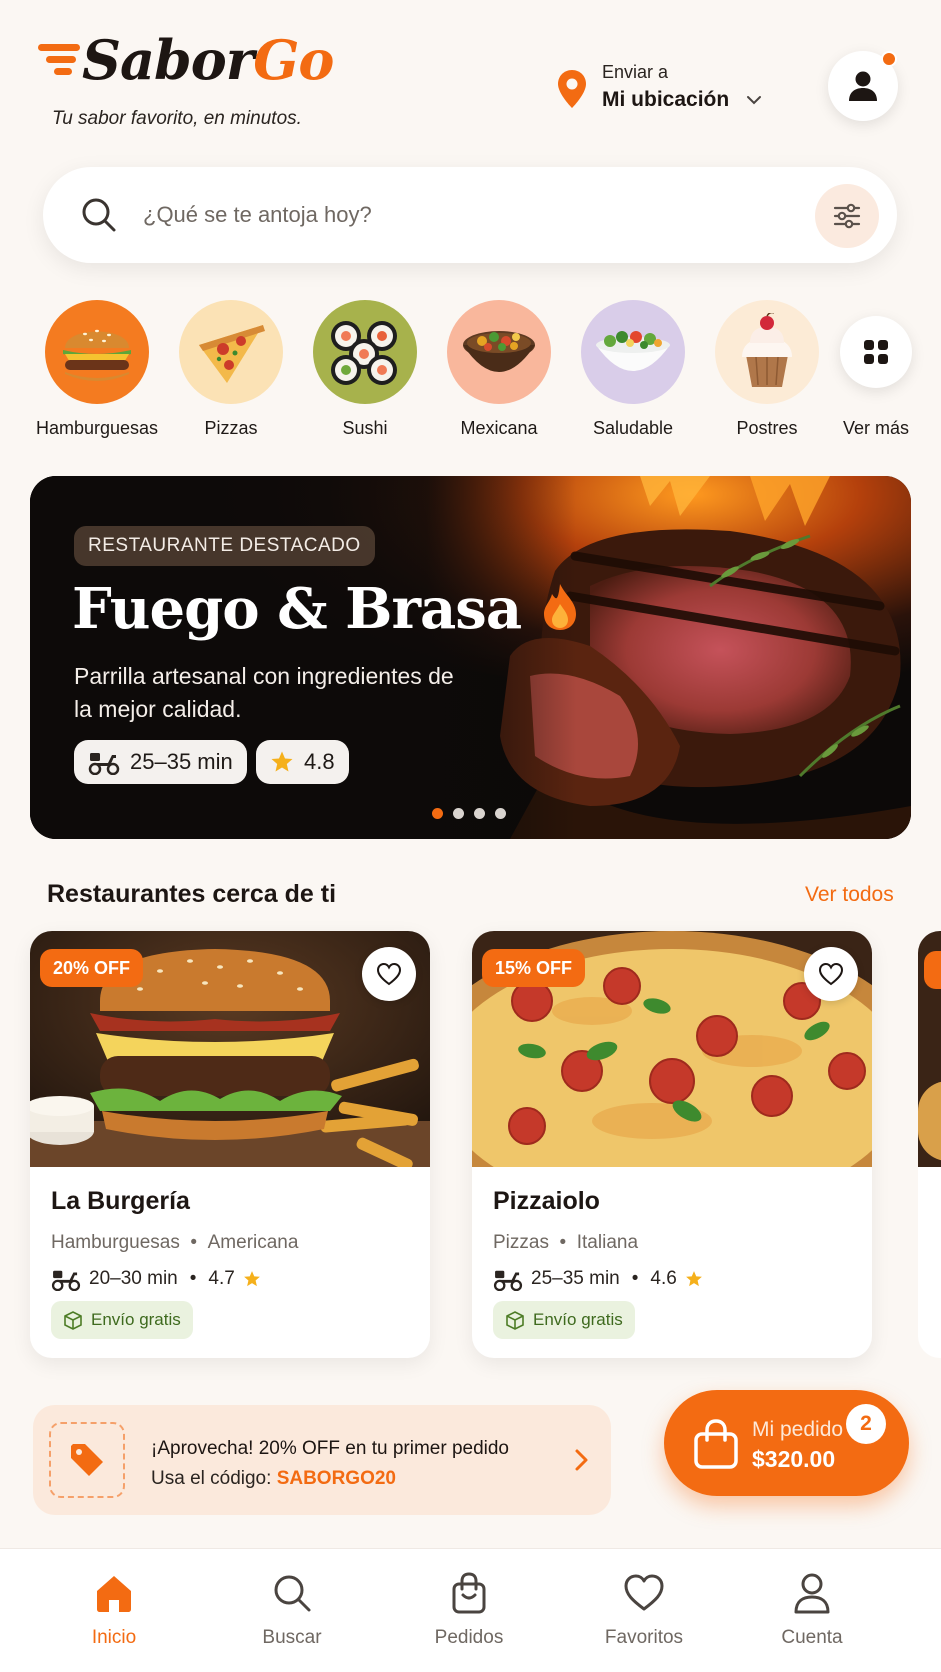  Describe the element at coordinates (499, 428) in the screenshot. I see `category-label: Mexicana` at that location.